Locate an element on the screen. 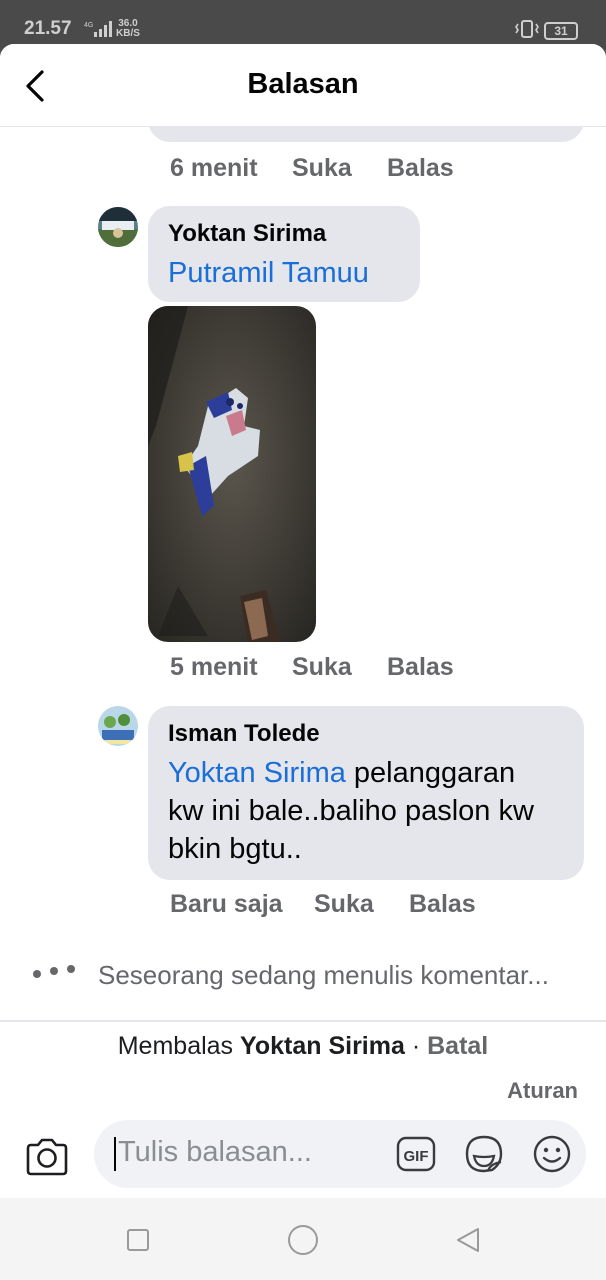  comment-text: Putramil Tamuu is located at coordinates (268, 273).